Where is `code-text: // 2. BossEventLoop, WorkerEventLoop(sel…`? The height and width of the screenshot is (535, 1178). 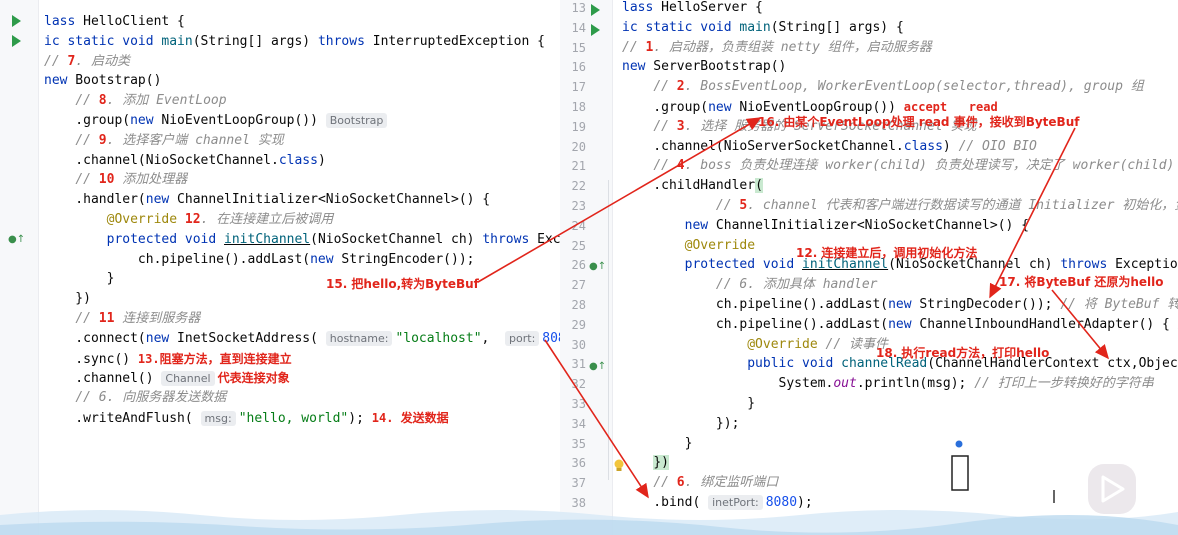
code-text: // 2. BossEventLoop, WorkerEventLoop(sel… is located at coordinates (898, 87).